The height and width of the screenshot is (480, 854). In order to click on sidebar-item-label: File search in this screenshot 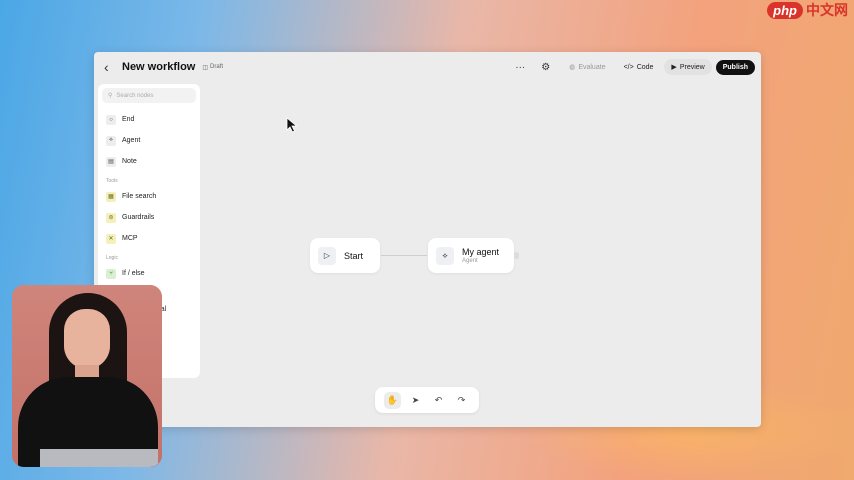, I will do `click(139, 196)`.